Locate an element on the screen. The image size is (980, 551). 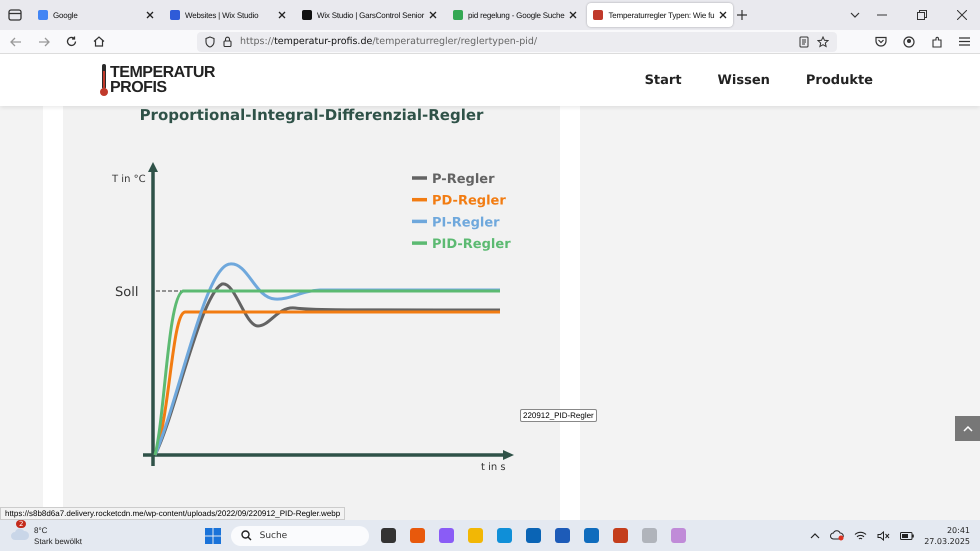
browser-tab: Wix Studio | GarsControl Senior is located at coordinates (370, 15).